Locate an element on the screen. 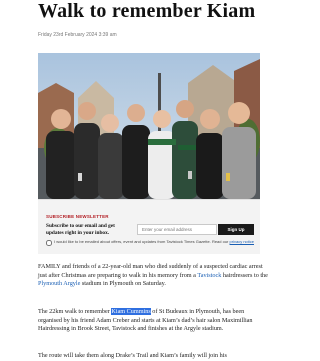 The height and width of the screenshot is (361, 320). plymouth-argyle-link: Plymouth Argyle is located at coordinates (59, 283).